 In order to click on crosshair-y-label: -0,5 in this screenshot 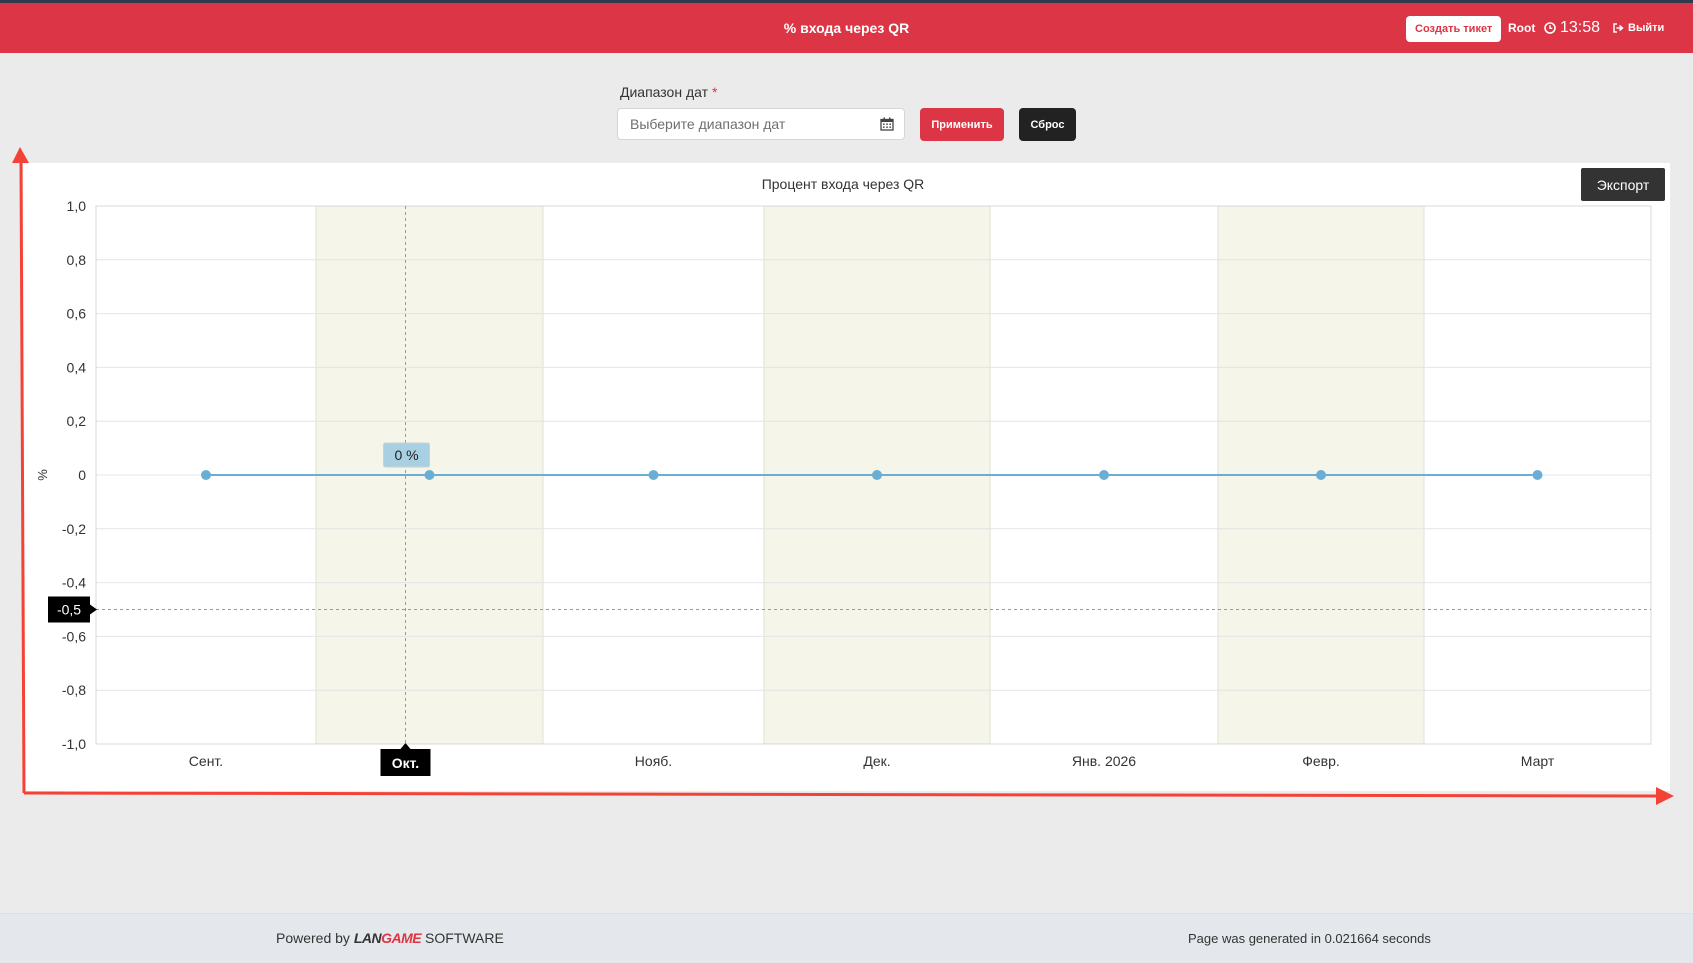, I will do `click(69, 610)`.